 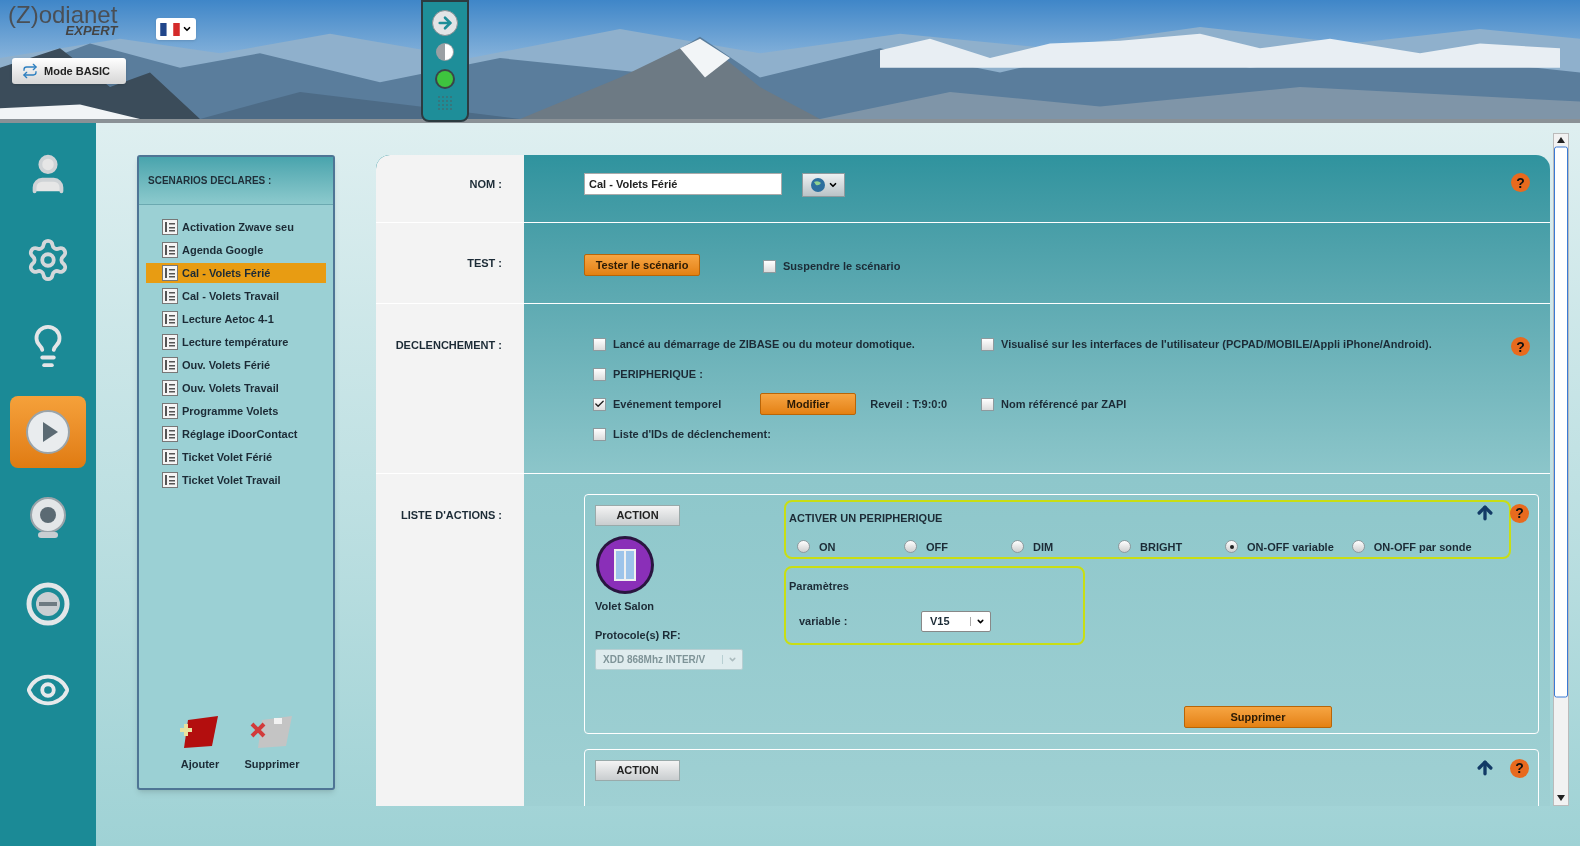 I want to click on scenario-label: Agenda Google, so click(x=223, y=250).